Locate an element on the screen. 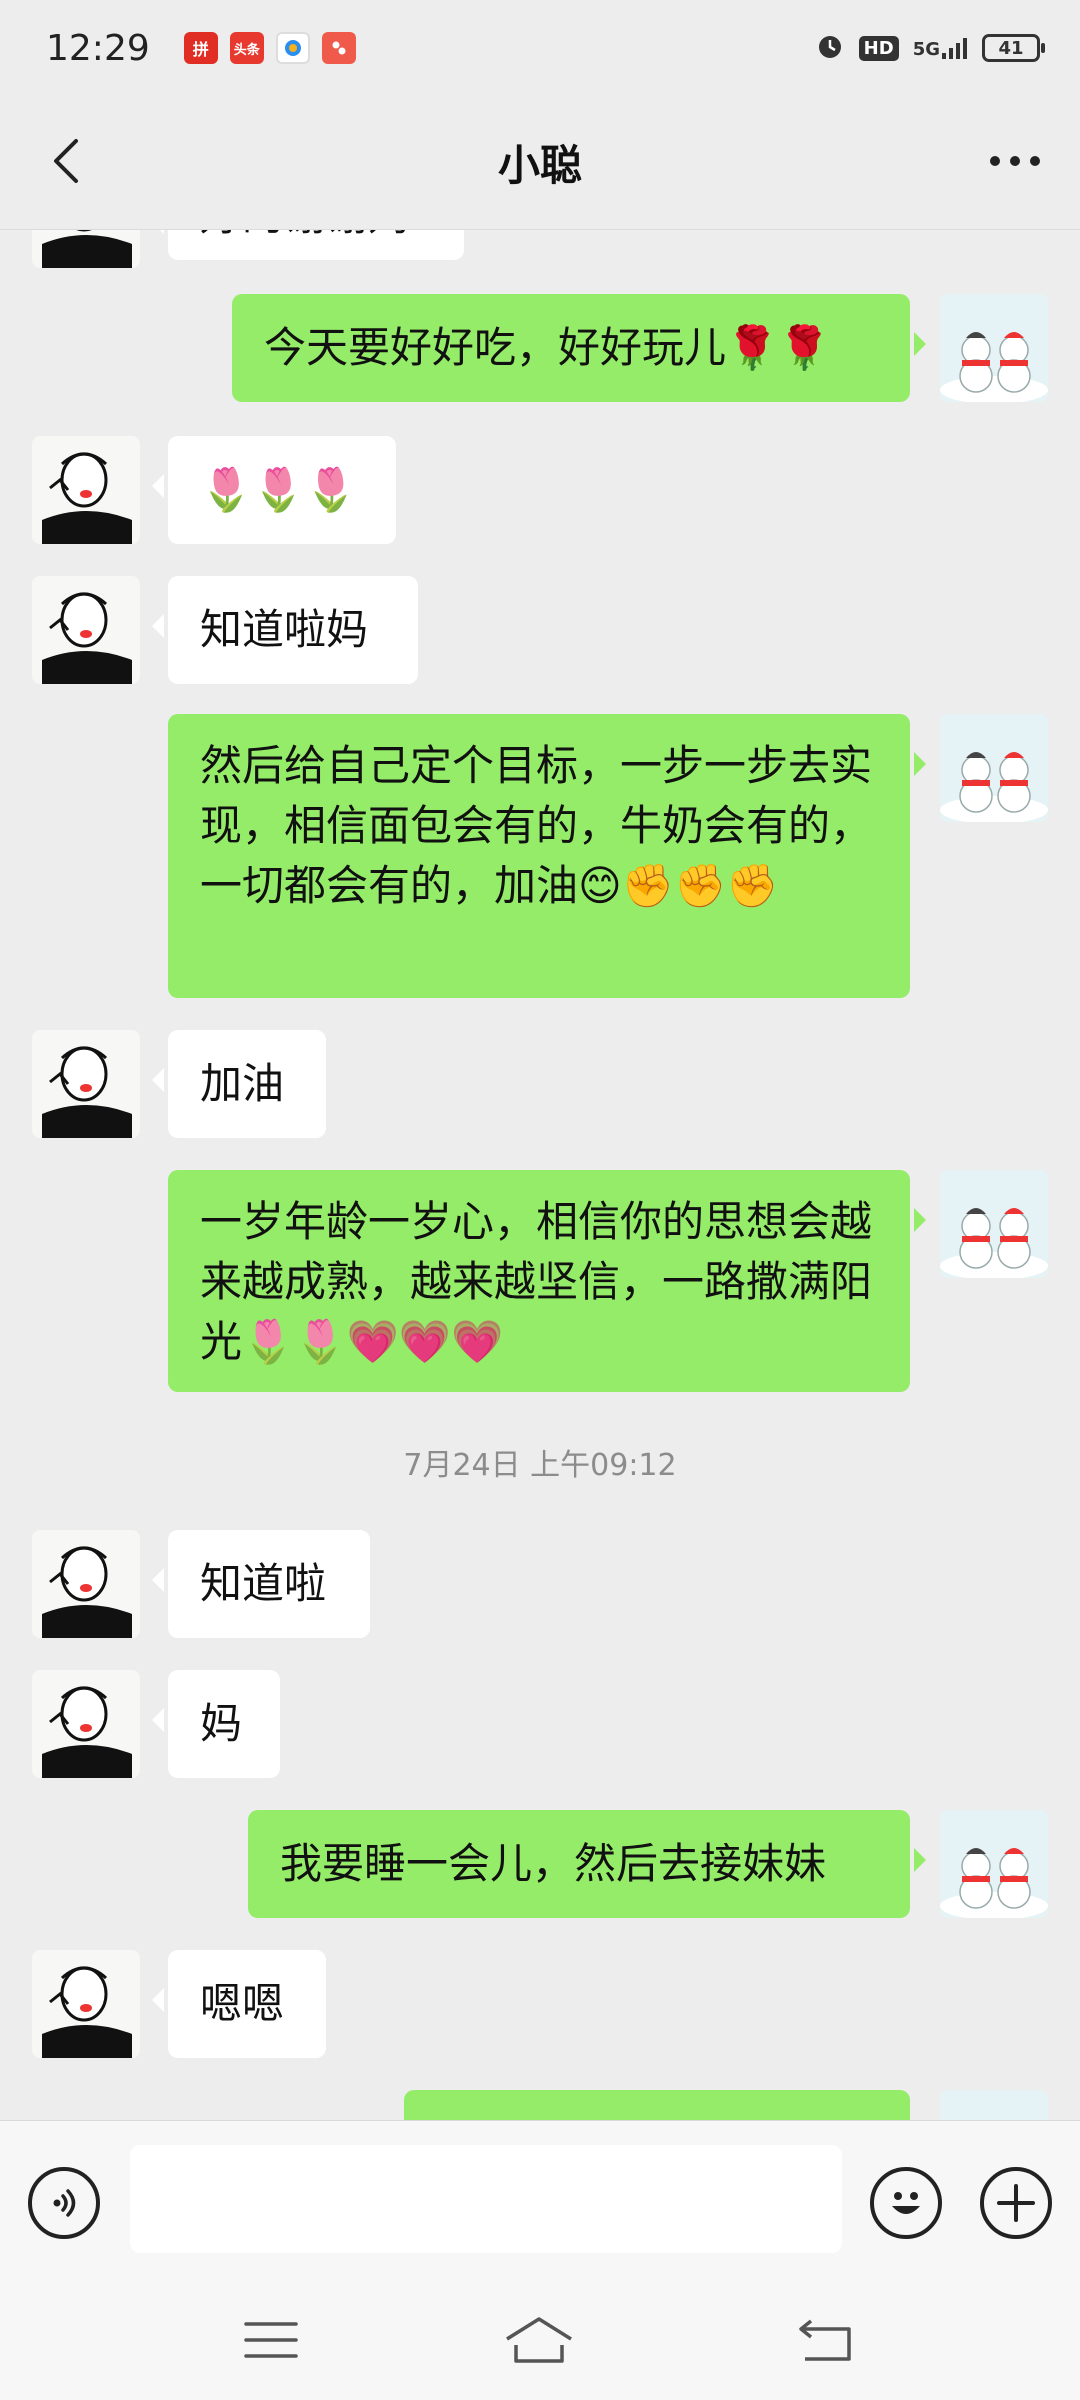 The height and width of the screenshot is (2400, 1080). signal-icon: 5G is located at coordinates (940, 48).